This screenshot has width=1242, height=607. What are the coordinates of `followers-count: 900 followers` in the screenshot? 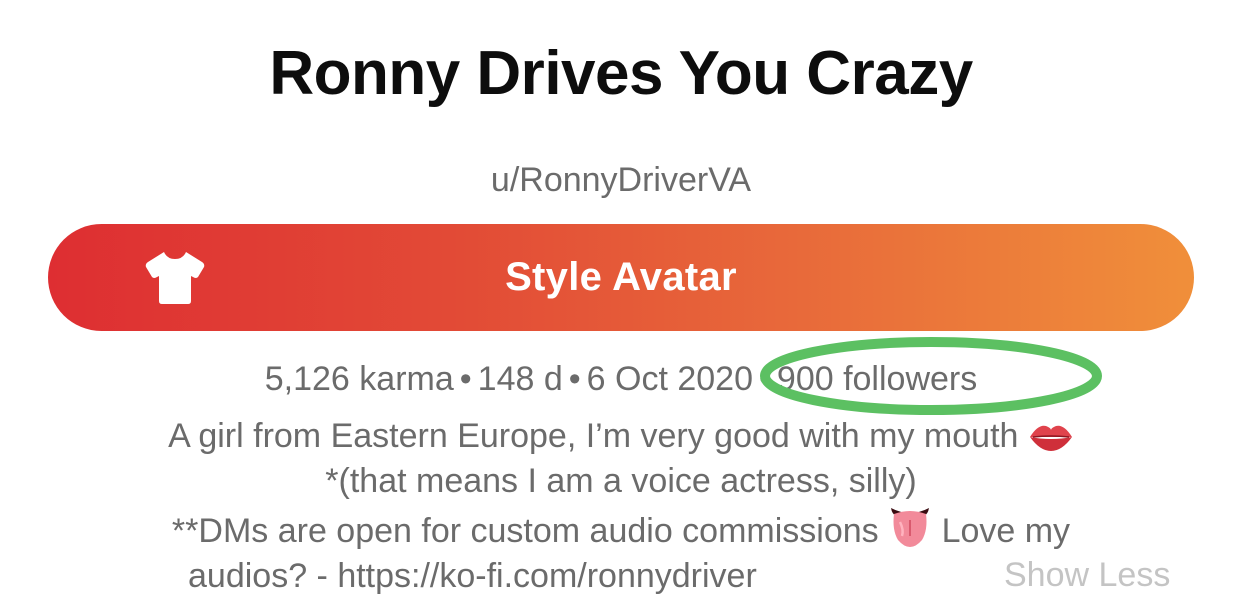 It's located at (877, 379).